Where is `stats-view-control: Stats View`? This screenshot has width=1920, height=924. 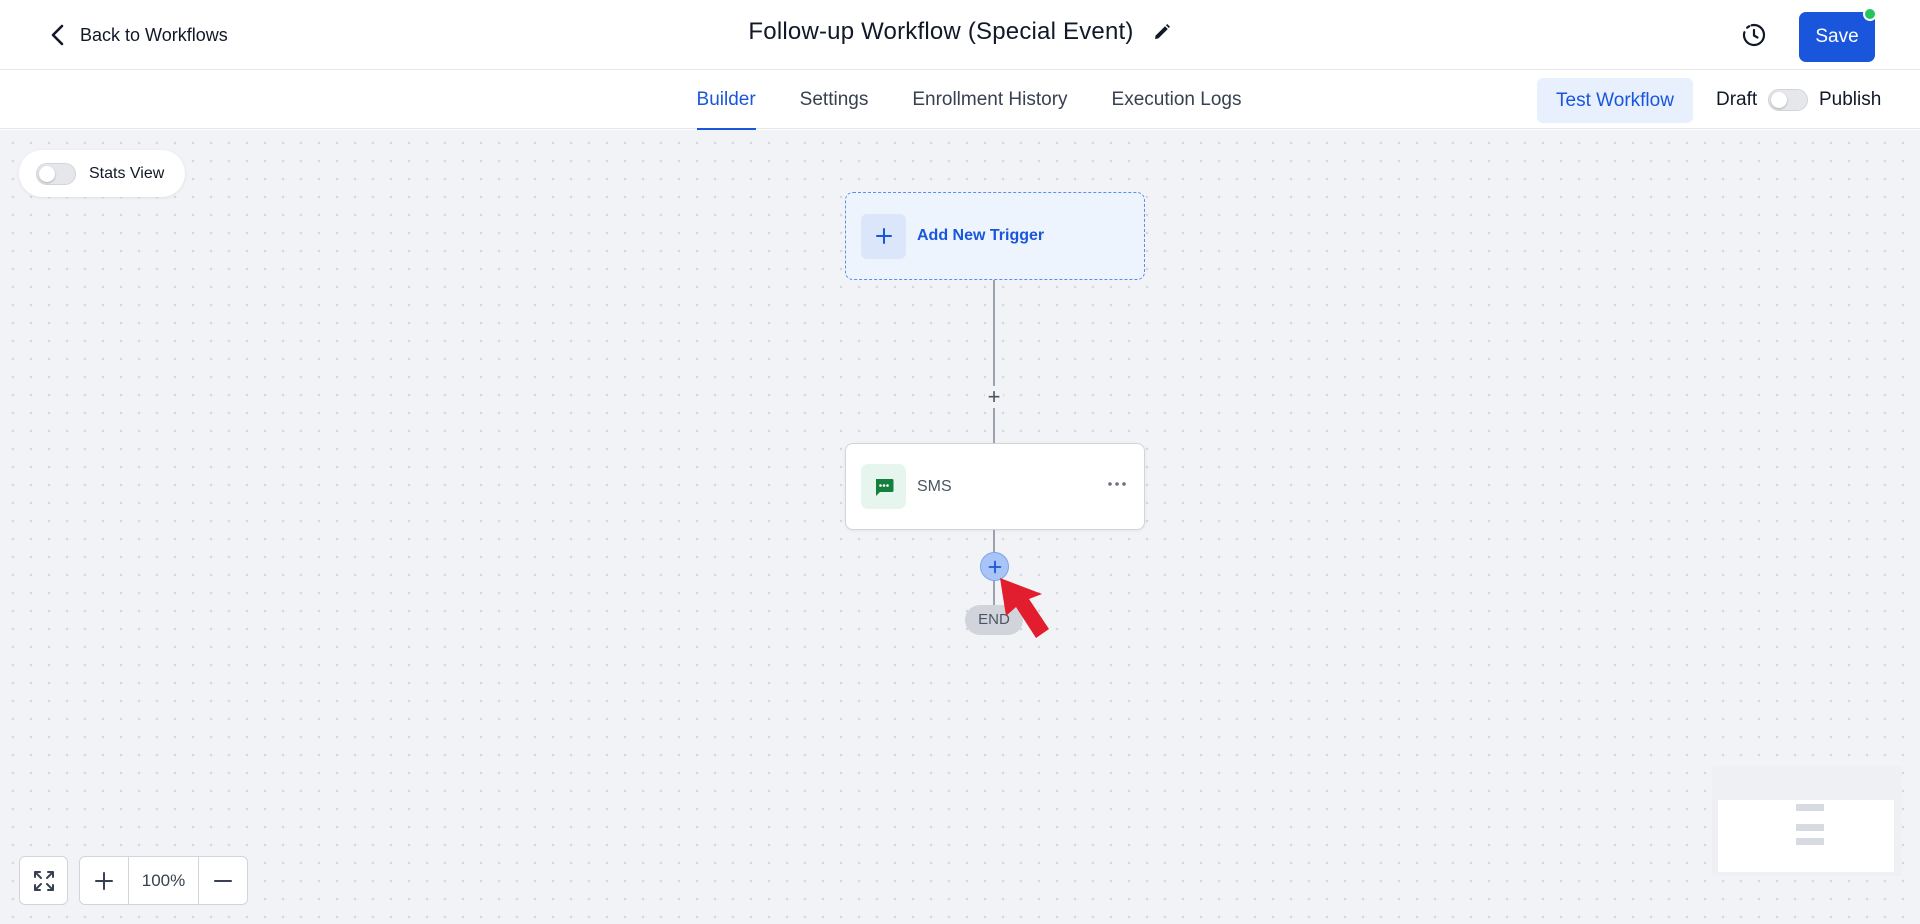 stats-view-control: Stats View is located at coordinates (102, 173).